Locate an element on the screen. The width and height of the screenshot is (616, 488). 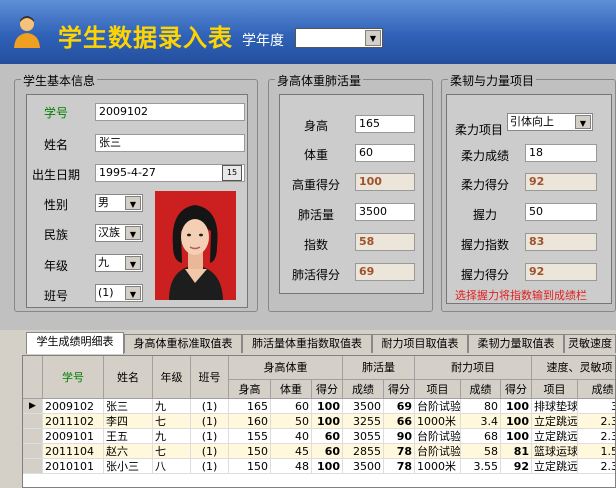
table-cell: 81 is located at coordinates (516, 451).